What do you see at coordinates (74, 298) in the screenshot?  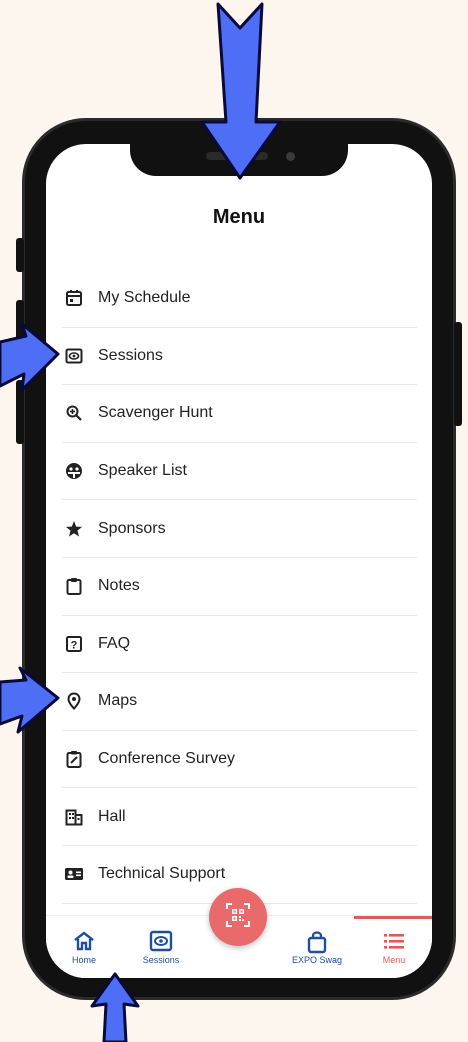 I see `calendar-icon` at bounding box center [74, 298].